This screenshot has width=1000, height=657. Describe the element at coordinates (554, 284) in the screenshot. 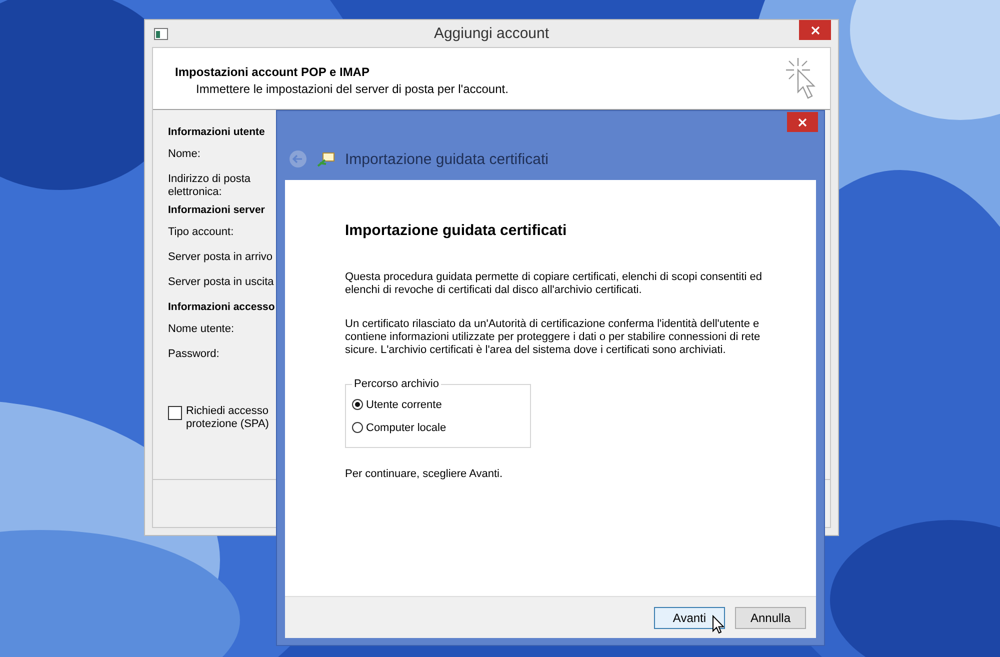

I see `description-text: Questa procedura guidata permette di copiare certificati, elenchi di scopi consentiti ed elenchi di revoche di certificati dal disco all'archivio certificati.` at that location.